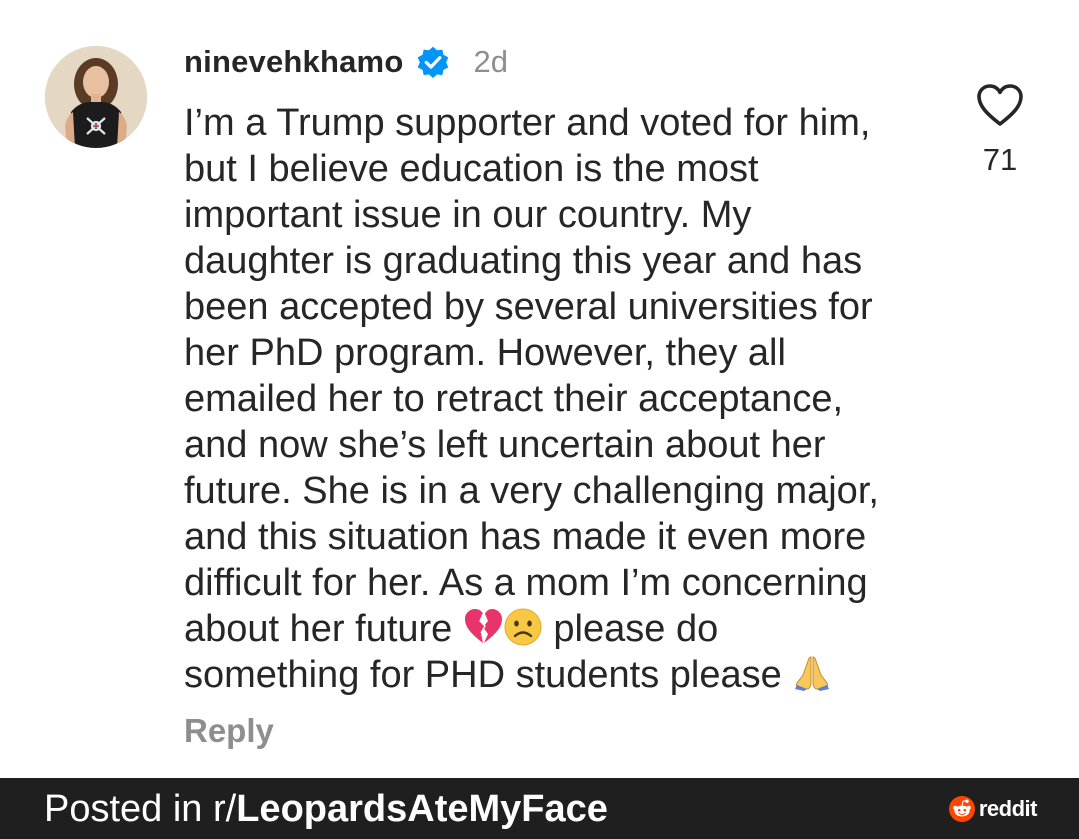  I want to click on comment-line: and this situation has made it even more, so click(525, 537).